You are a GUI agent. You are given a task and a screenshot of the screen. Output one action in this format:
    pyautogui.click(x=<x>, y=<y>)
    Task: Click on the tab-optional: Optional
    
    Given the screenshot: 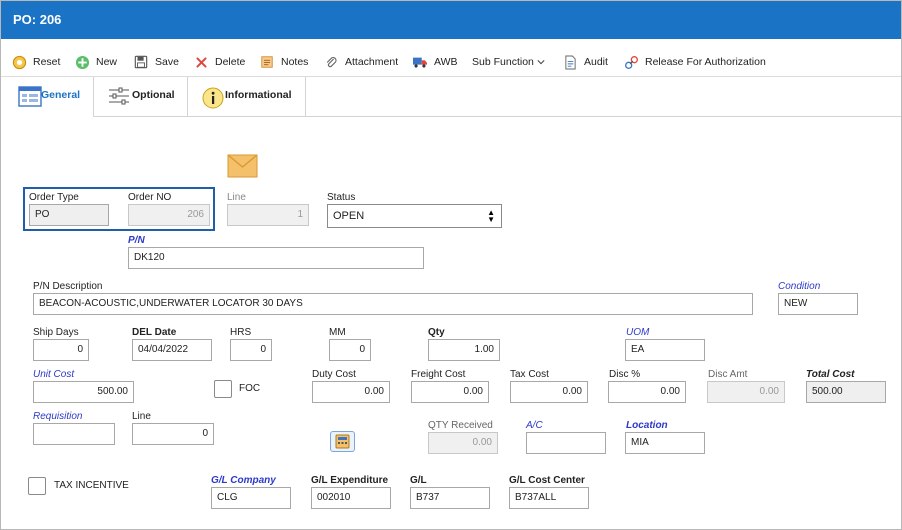 What is the action you would take?
    pyautogui.click(x=141, y=97)
    